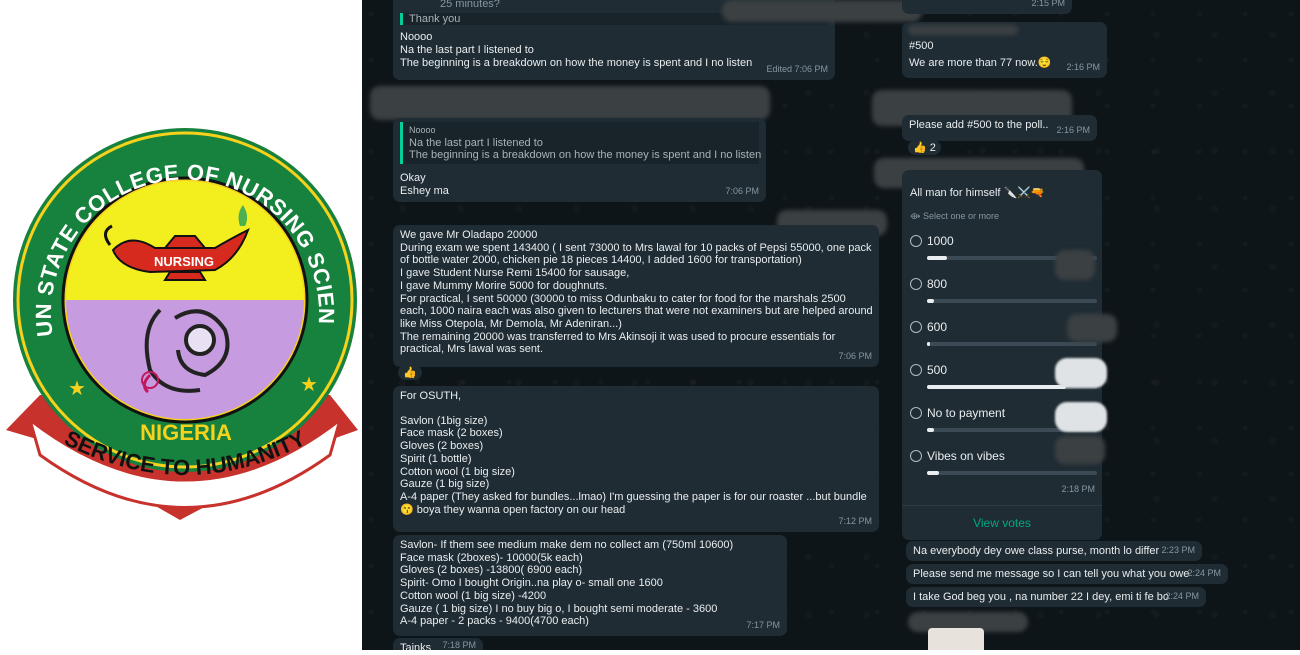 The width and height of the screenshot is (1300, 655). Describe the element at coordinates (1204, 573) in the screenshot. I see `message-time: 2:24 PM` at that location.